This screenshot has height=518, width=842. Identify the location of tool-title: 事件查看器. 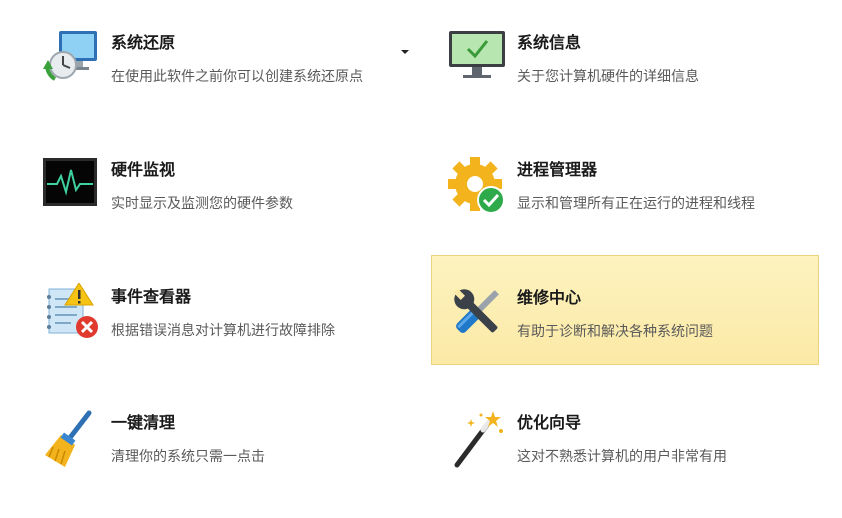
(151, 296).